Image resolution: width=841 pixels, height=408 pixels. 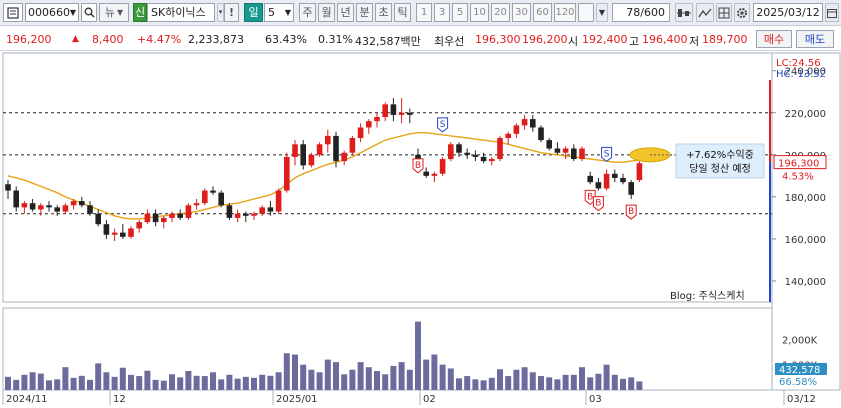 What do you see at coordinates (89, 12) in the screenshot?
I see `search-icon` at bounding box center [89, 12].